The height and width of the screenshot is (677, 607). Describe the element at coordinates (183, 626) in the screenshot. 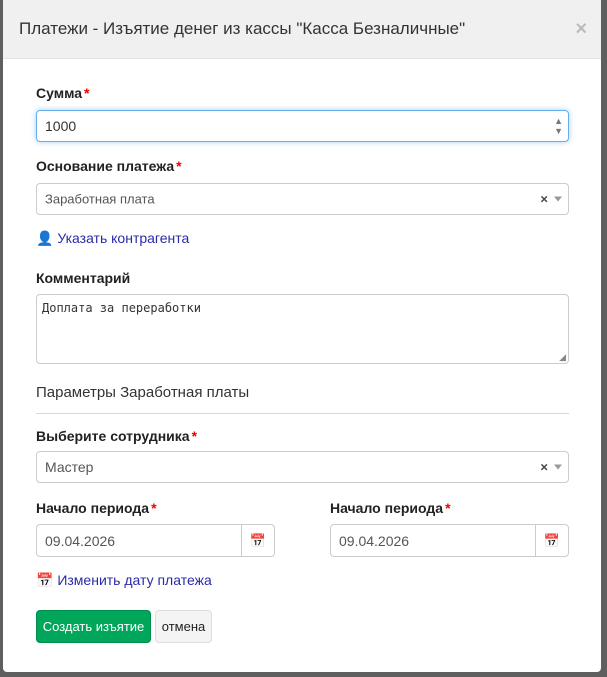

I see `cancel-button: отмена` at that location.